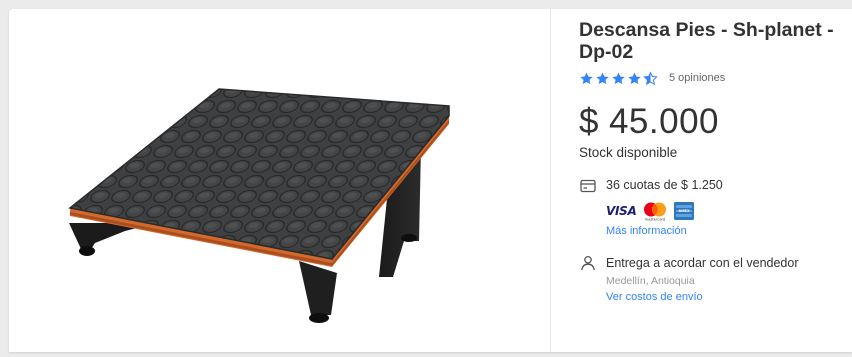 The width and height of the screenshot is (852, 357). Describe the element at coordinates (650, 281) in the screenshot. I see `seller-location: Medellín, Antioquia` at that location.